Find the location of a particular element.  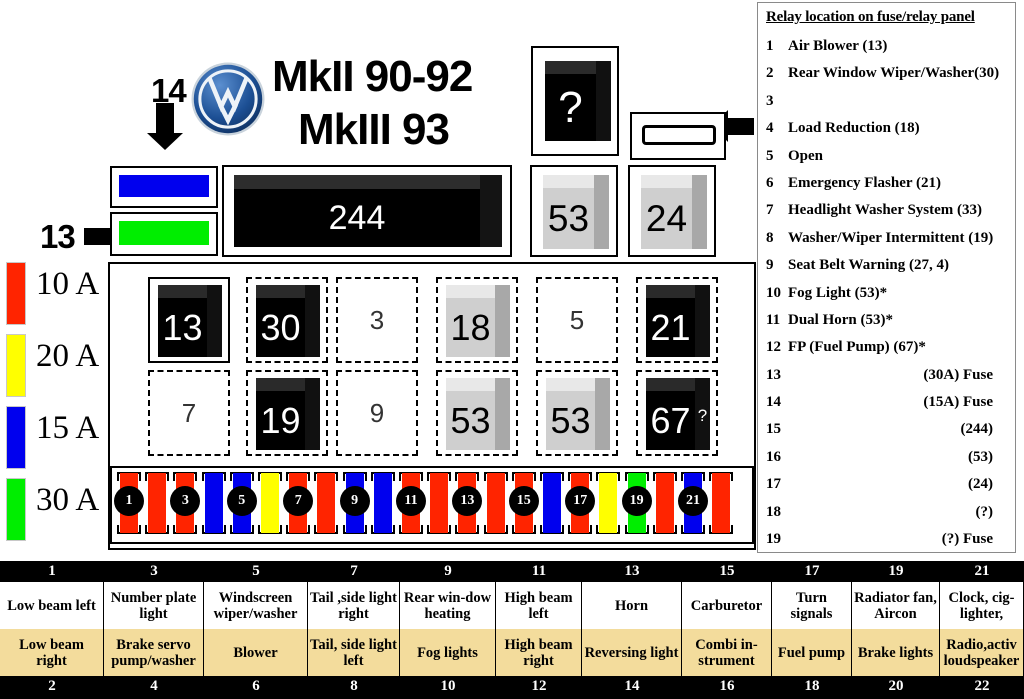

slot-relay-53-upper: 53 is located at coordinates (574, 211).